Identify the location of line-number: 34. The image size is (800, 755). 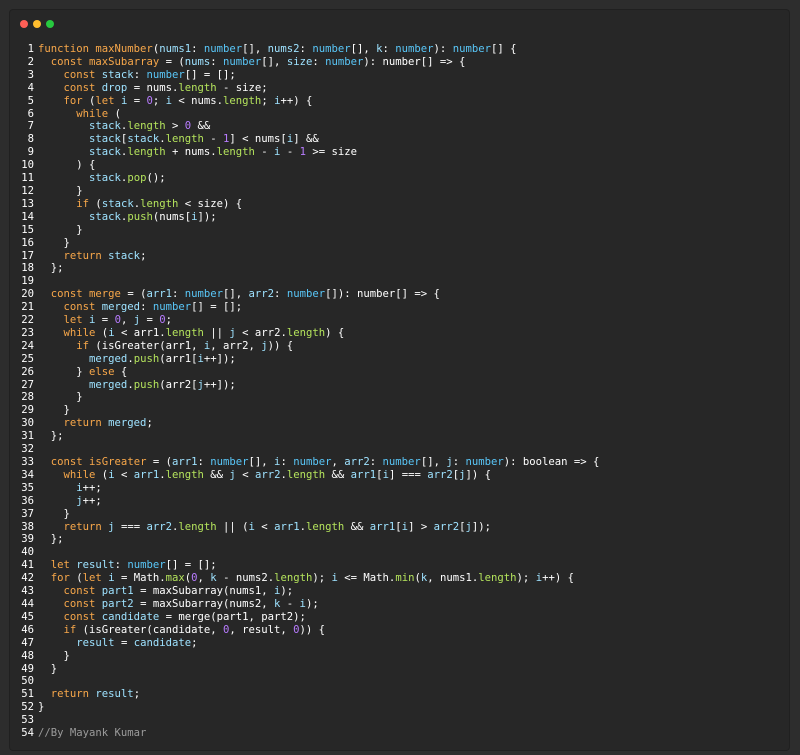
(27, 474).